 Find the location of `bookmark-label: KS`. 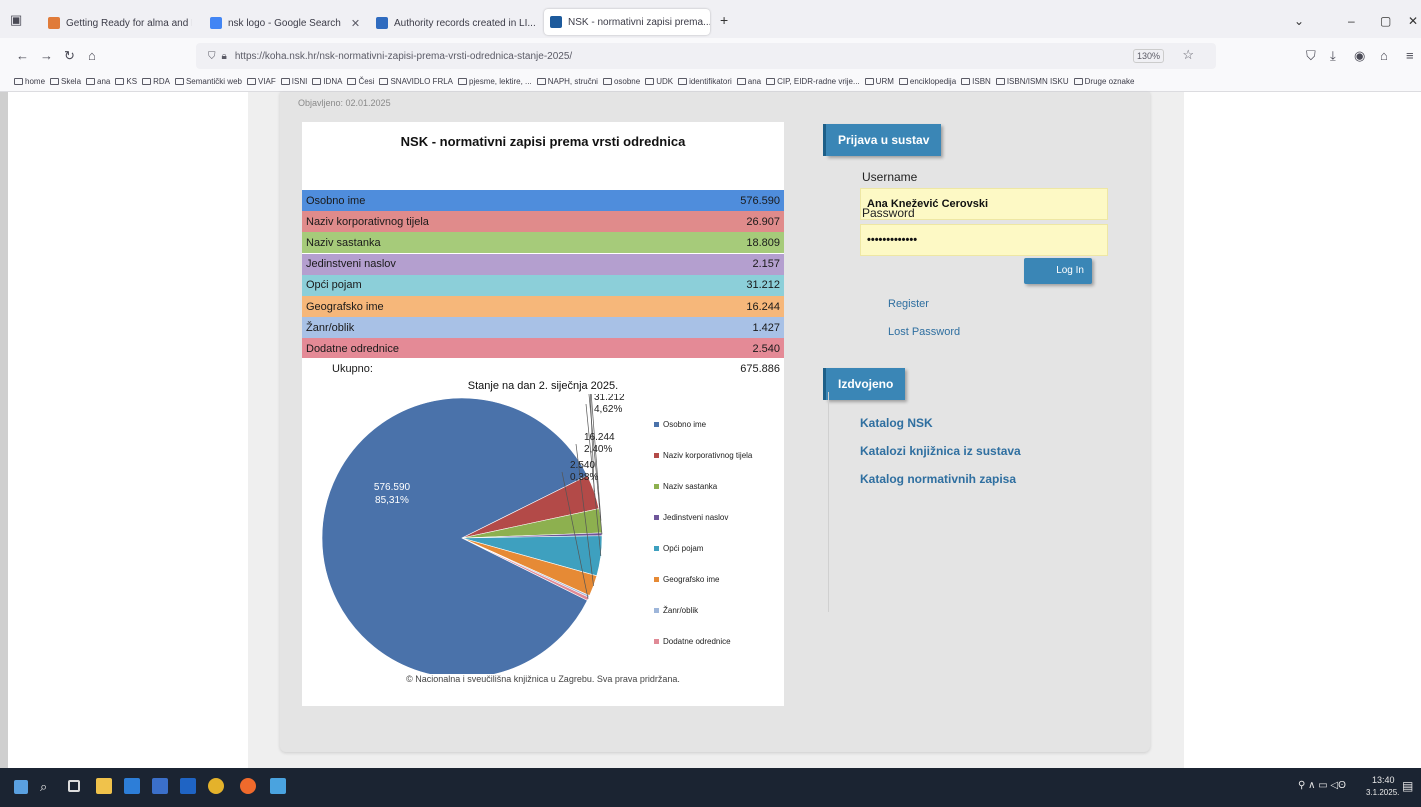

bookmark-label: KS is located at coordinates (132, 81).